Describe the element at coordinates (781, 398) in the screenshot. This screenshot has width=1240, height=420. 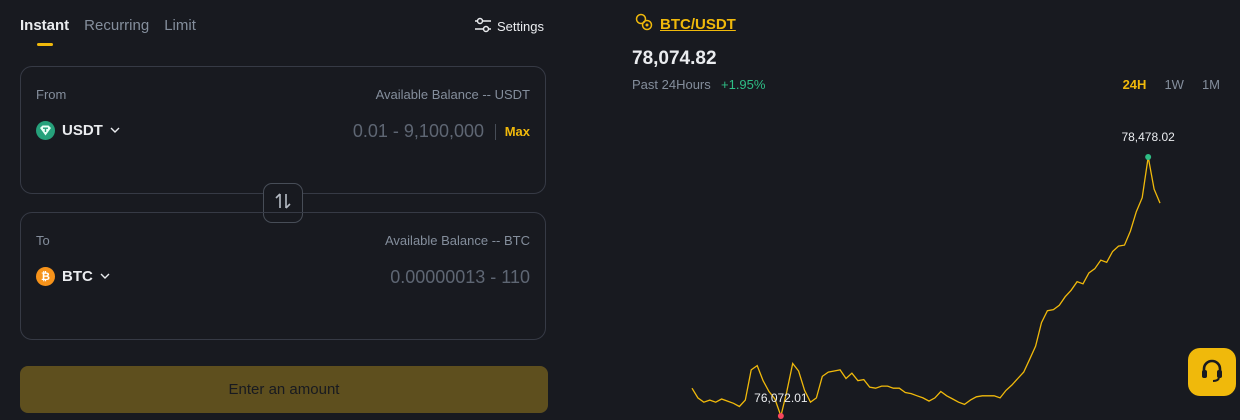
I see `low-price-label: 76,072.01` at that location.